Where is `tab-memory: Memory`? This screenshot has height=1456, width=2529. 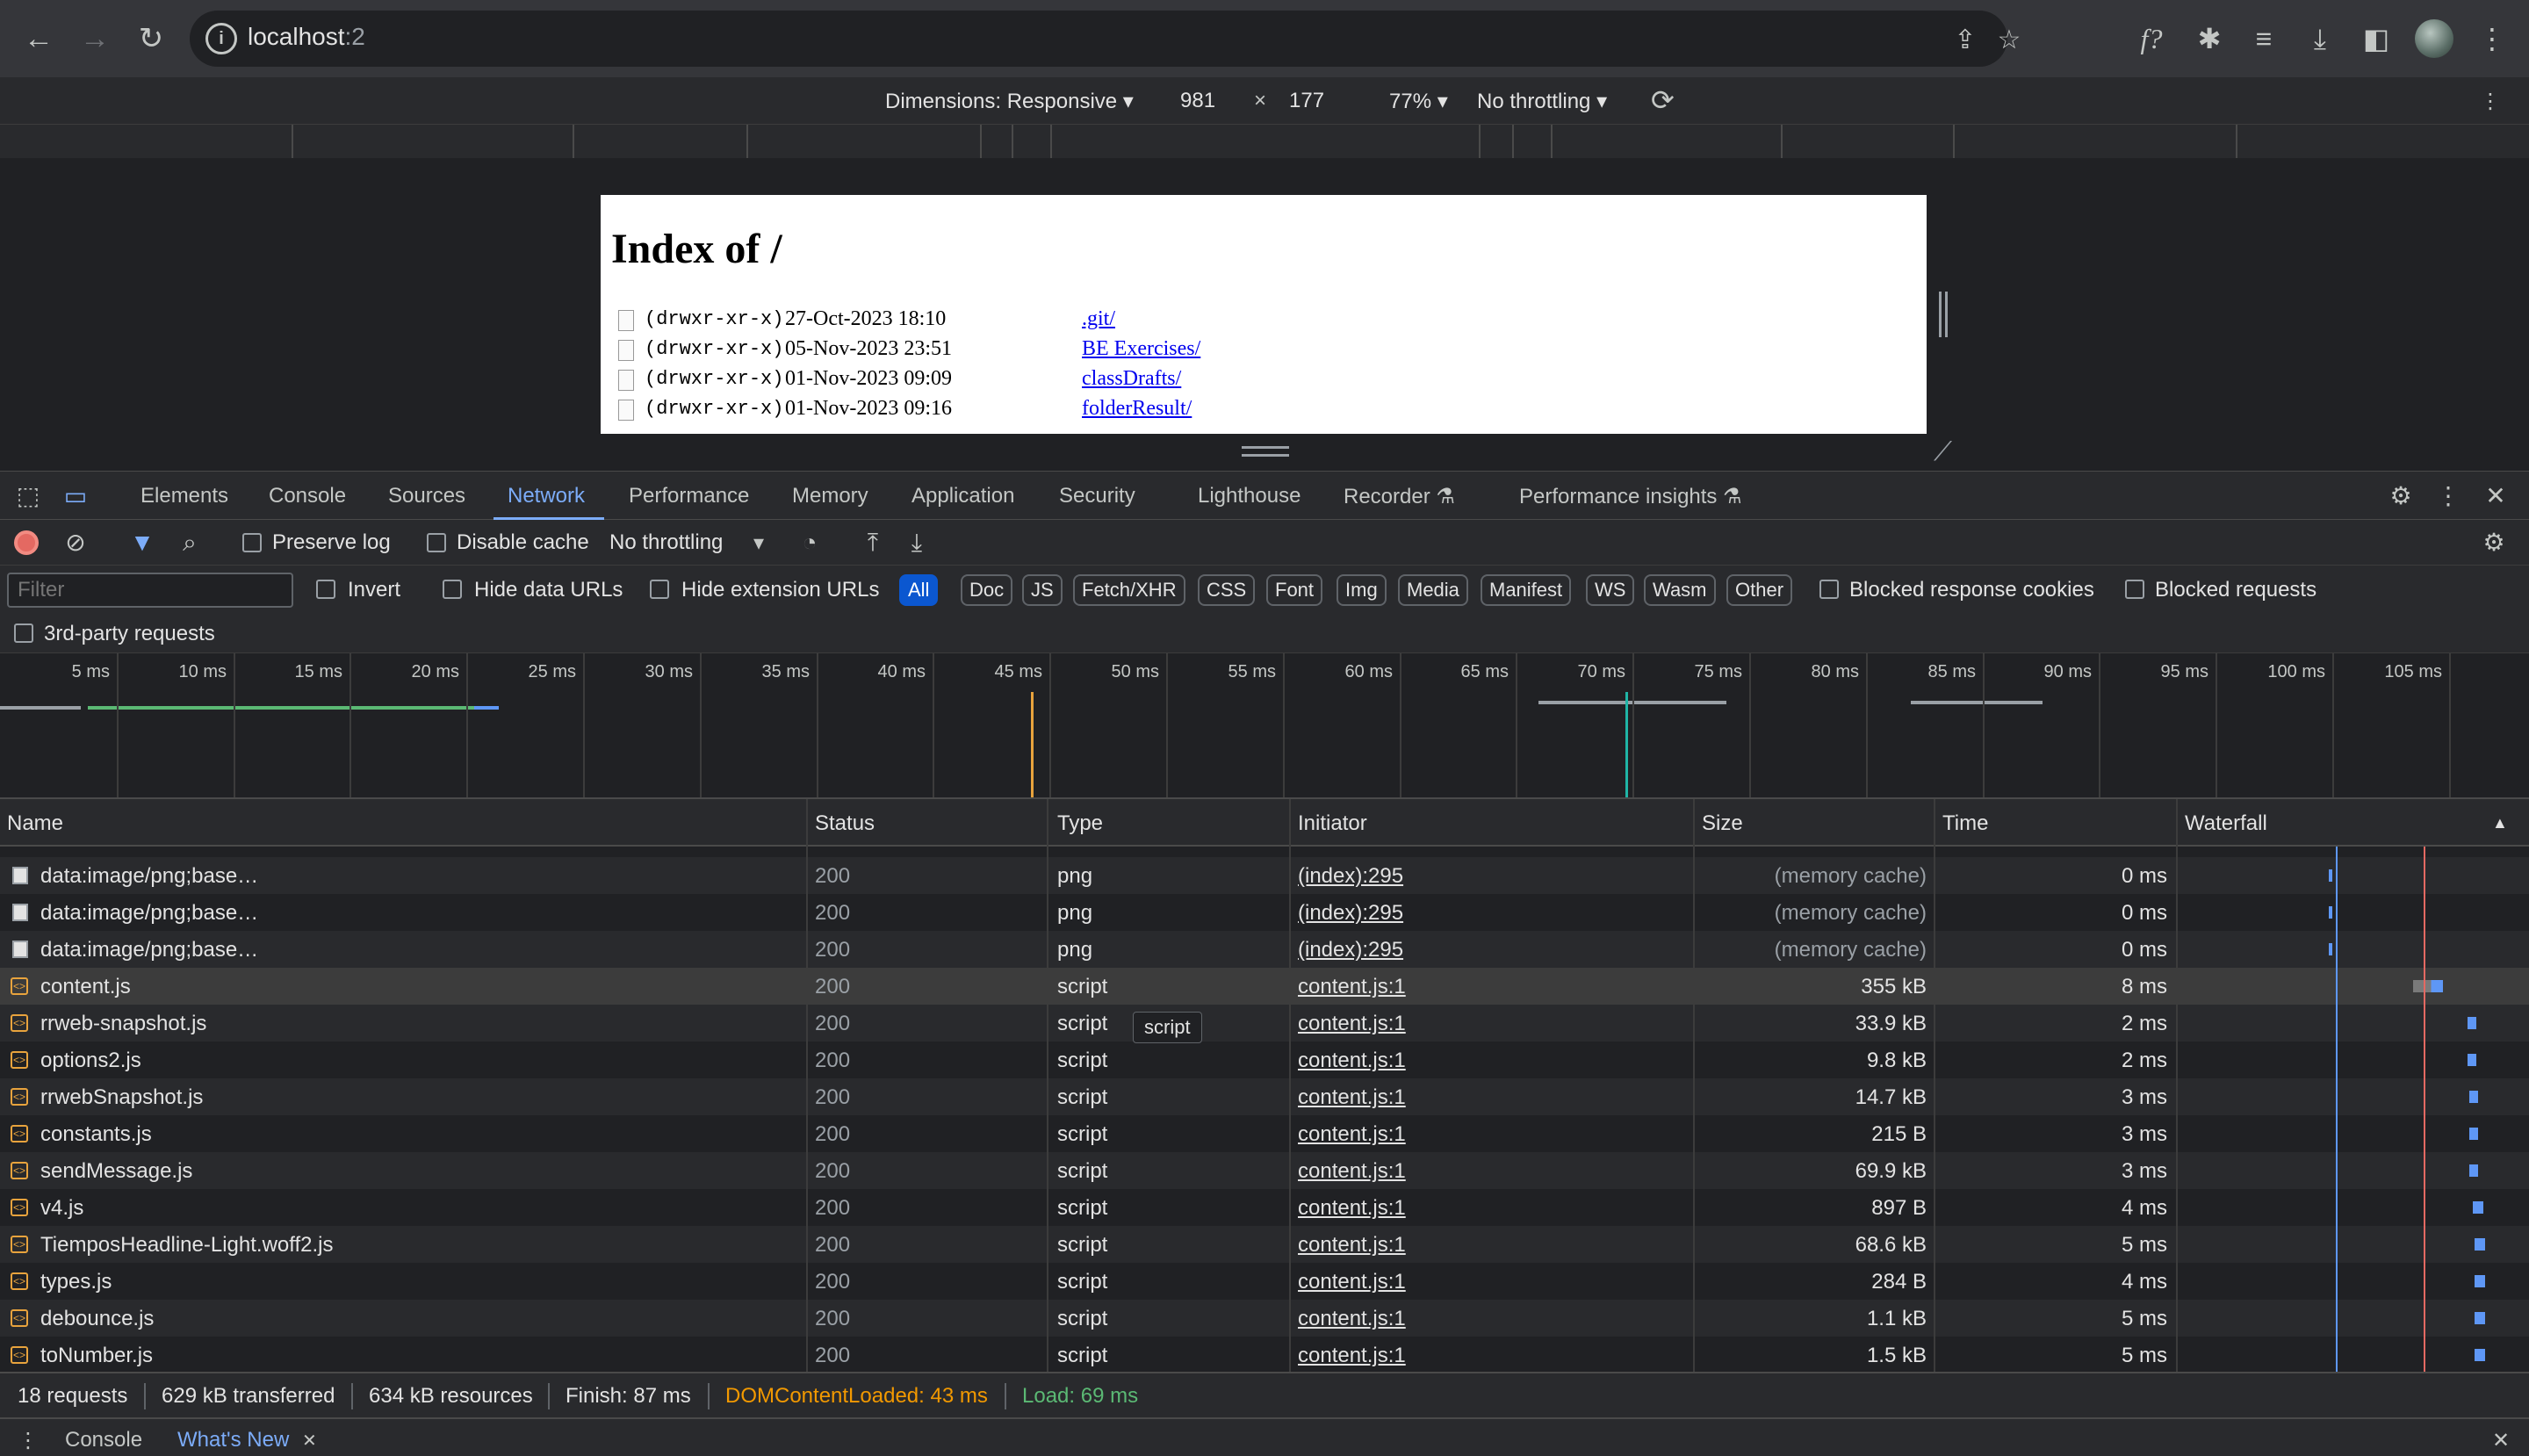 tab-memory: Memory is located at coordinates (830, 496).